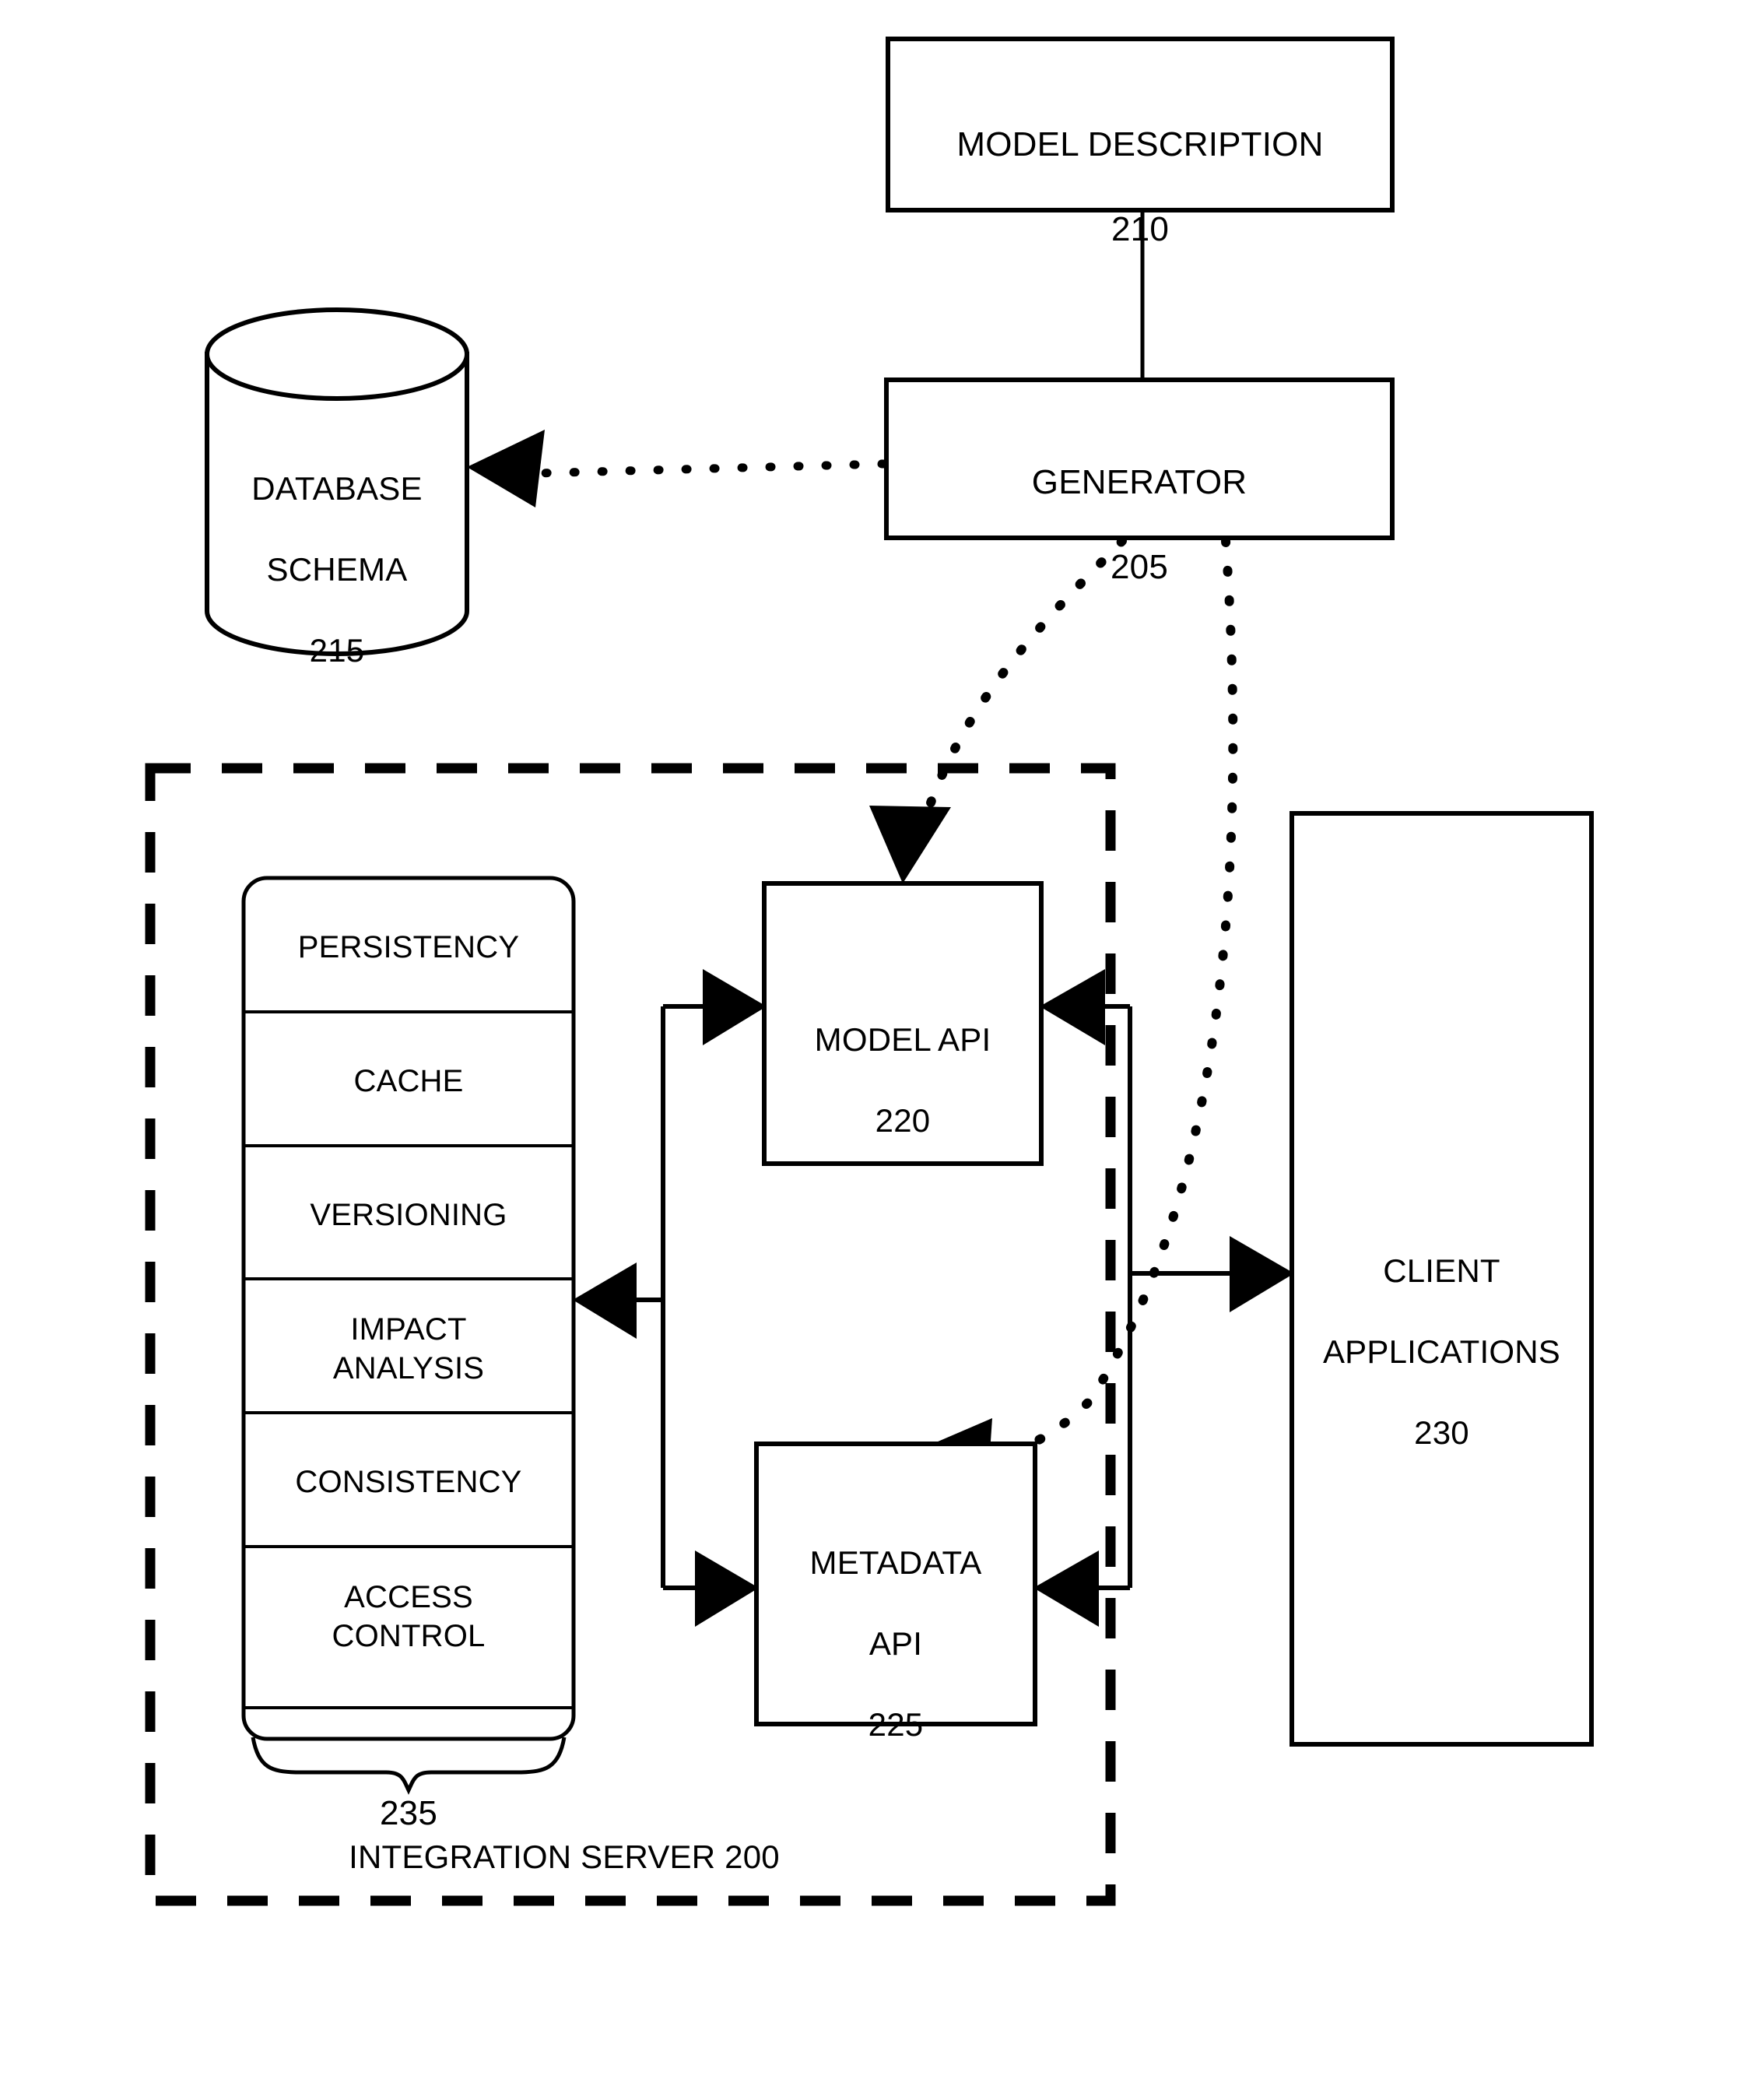 The width and height of the screenshot is (1758, 2100). I want to click on arrowhead-into-metadata-api-left, so click(727, 1588).